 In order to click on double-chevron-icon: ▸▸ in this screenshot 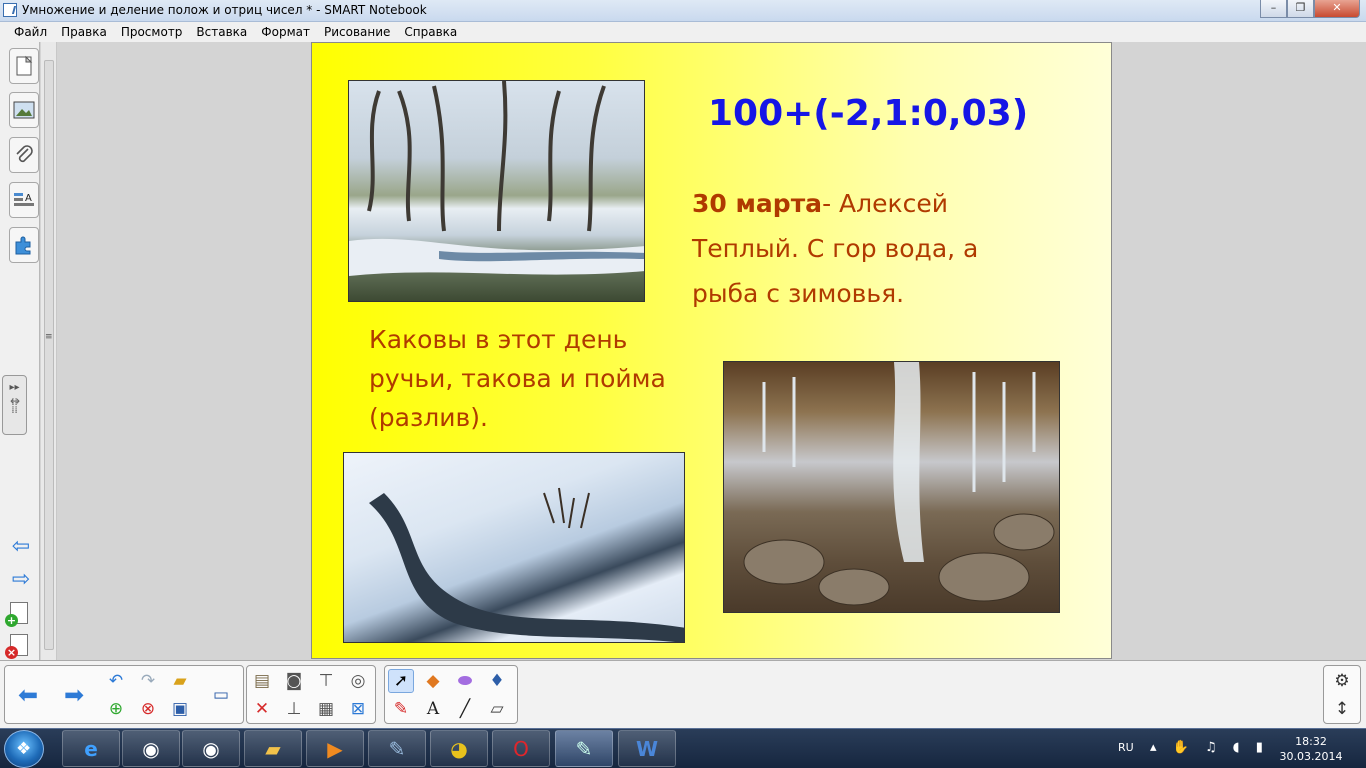, I will do `click(14, 387)`.